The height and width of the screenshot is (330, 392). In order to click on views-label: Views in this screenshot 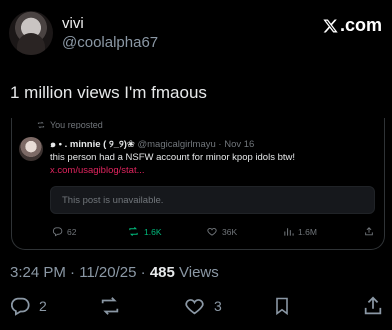, I will do `click(196, 272)`.